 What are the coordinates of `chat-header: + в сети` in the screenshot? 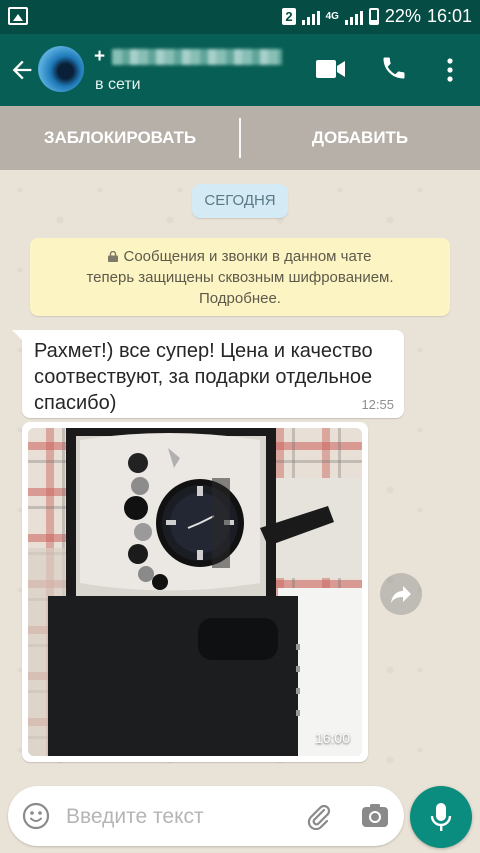 It's located at (240, 70).